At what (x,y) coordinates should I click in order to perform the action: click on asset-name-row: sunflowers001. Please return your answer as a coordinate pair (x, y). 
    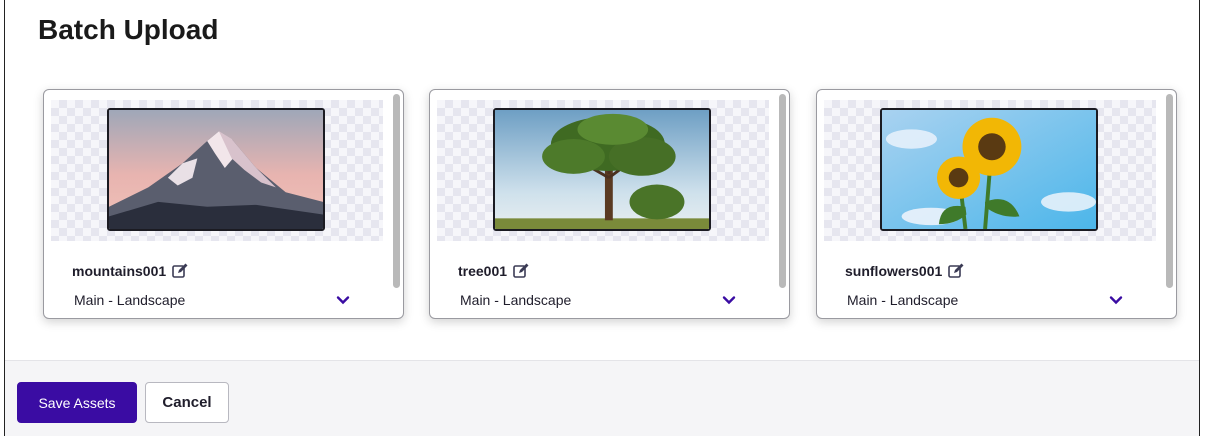
    Looking at the image, I should click on (904, 271).